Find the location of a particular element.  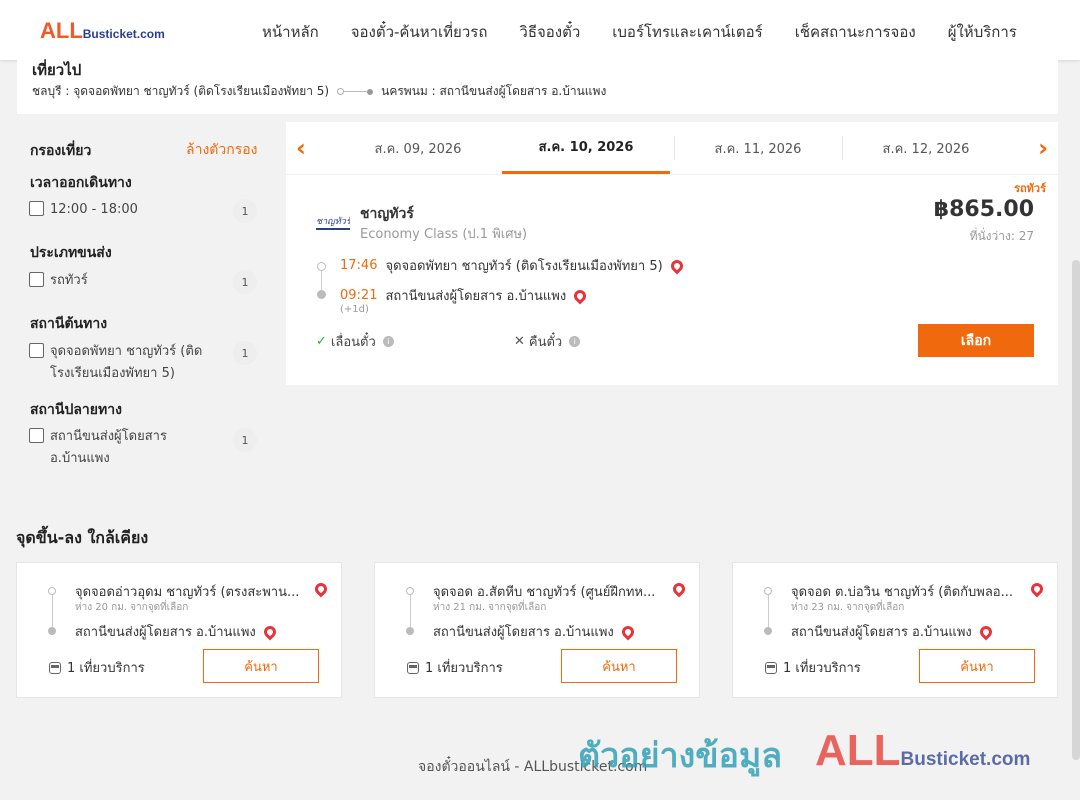

nearby-distance: ห่าง 21 กม. จากจุดที่เลือก is located at coordinates (490, 607).